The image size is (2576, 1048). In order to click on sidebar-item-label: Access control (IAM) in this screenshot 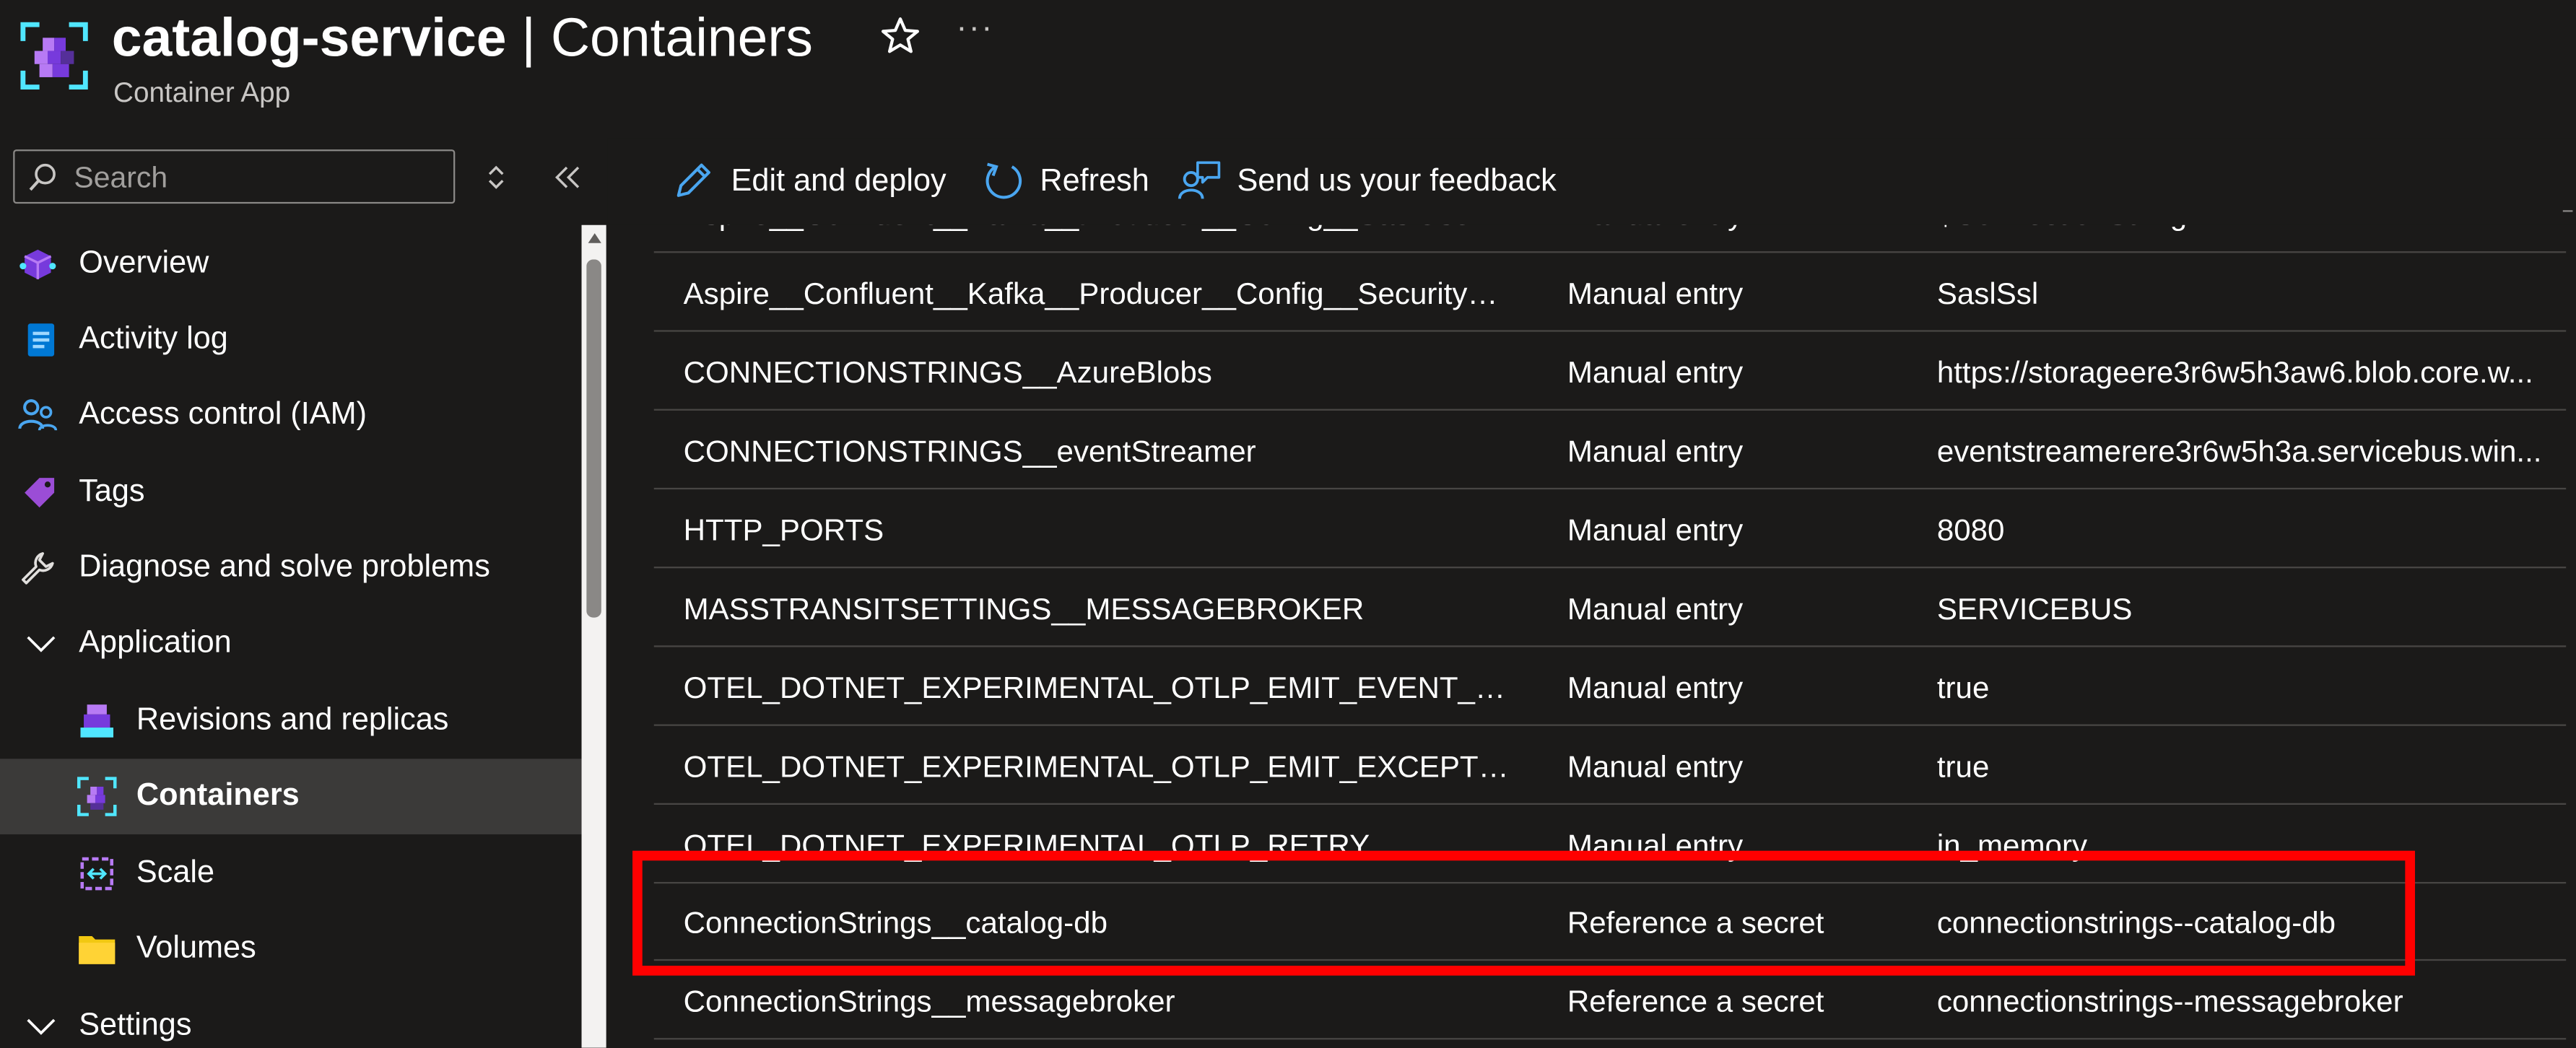, I will do `click(223, 414)`.